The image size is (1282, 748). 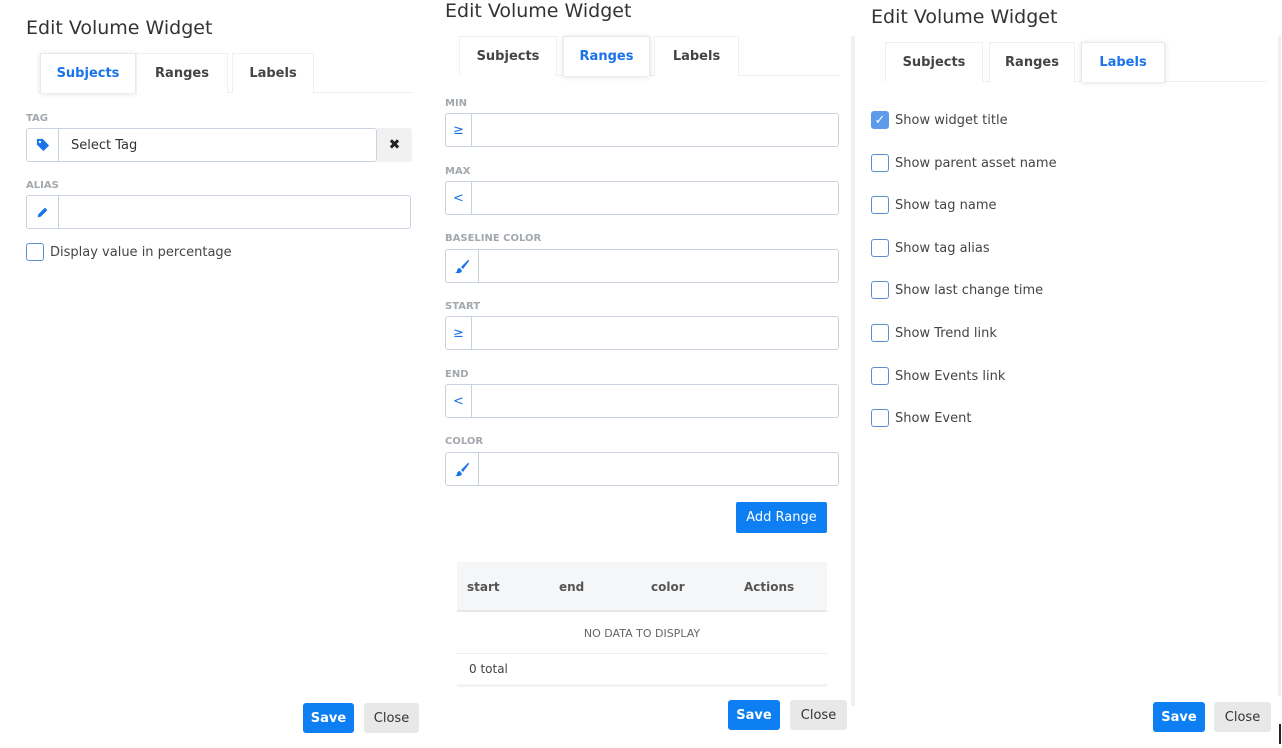 I want to click on checkbox-row-show-last-change-time: Show last change time, so click(x=957, y=290).